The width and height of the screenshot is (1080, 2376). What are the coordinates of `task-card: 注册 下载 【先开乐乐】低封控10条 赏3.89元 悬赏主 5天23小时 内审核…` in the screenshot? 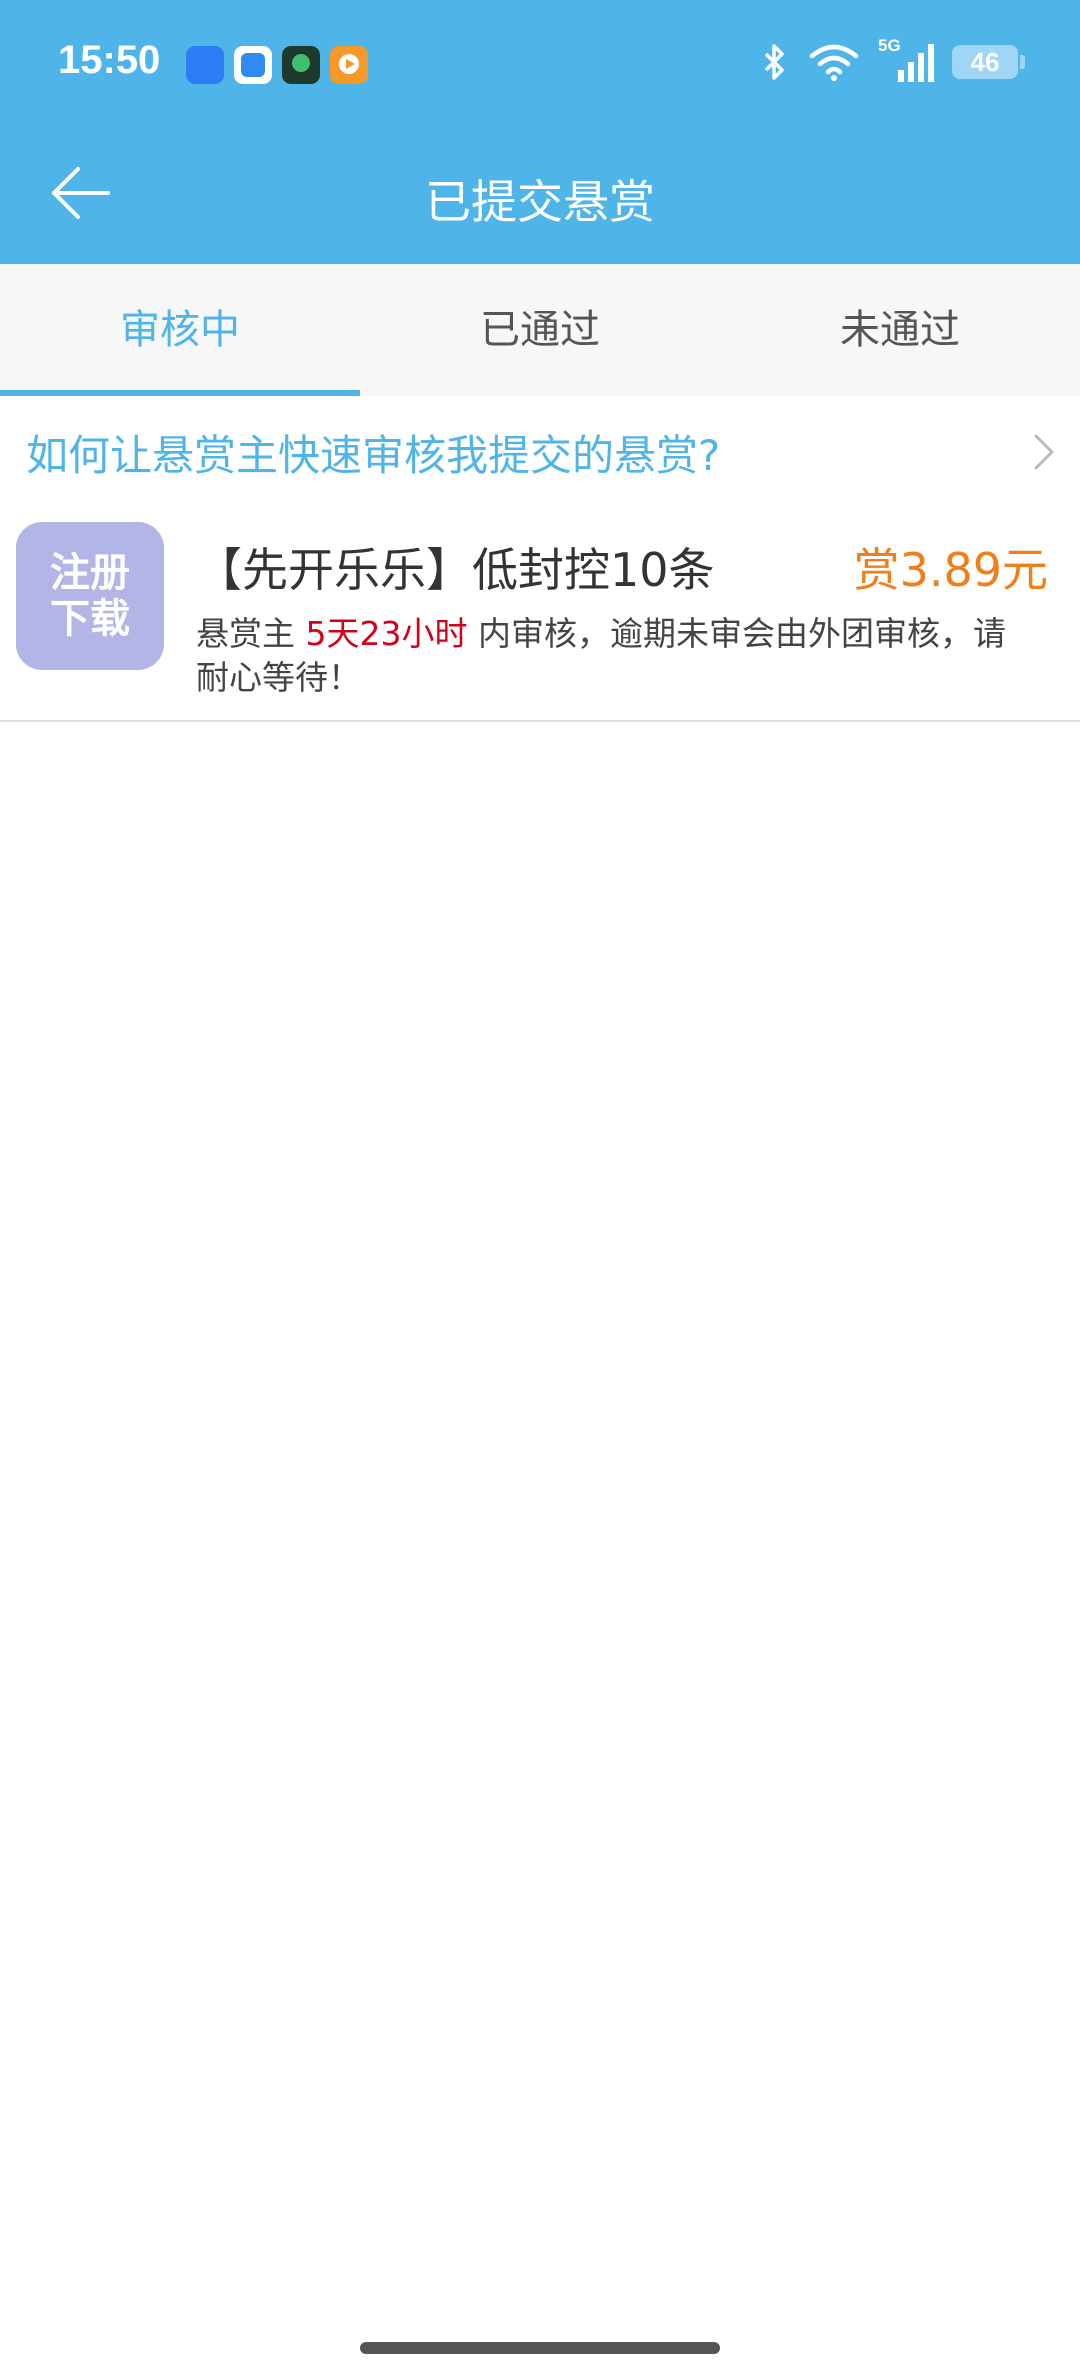 It's located at (540, 615).